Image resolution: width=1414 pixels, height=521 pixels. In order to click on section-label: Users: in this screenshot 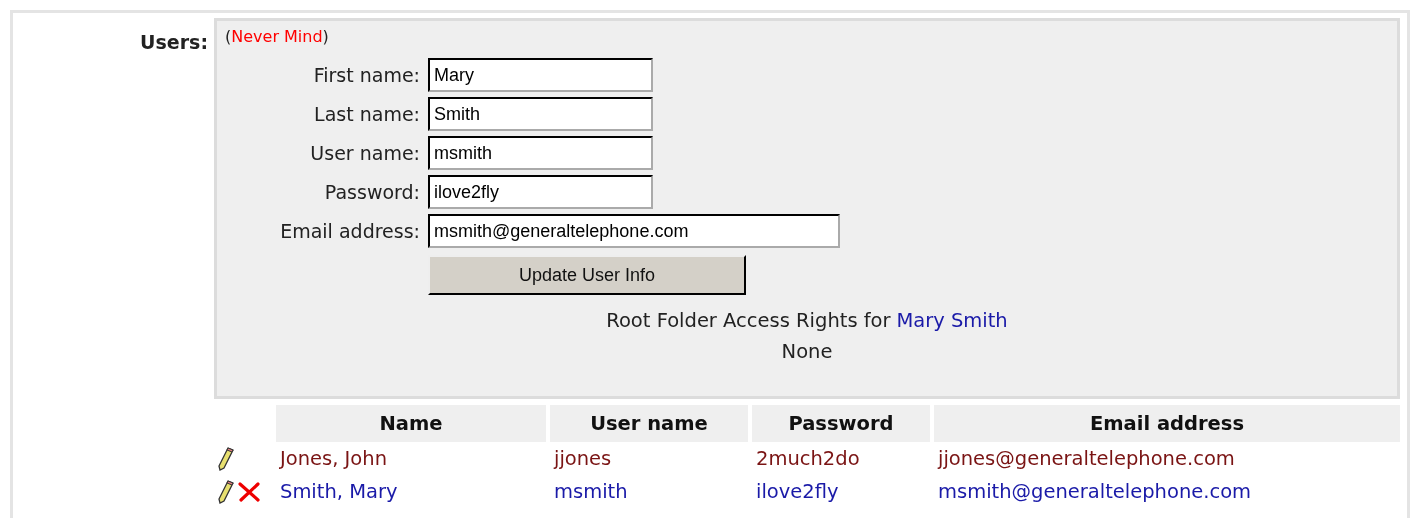, I will do `click(174, 42)`.